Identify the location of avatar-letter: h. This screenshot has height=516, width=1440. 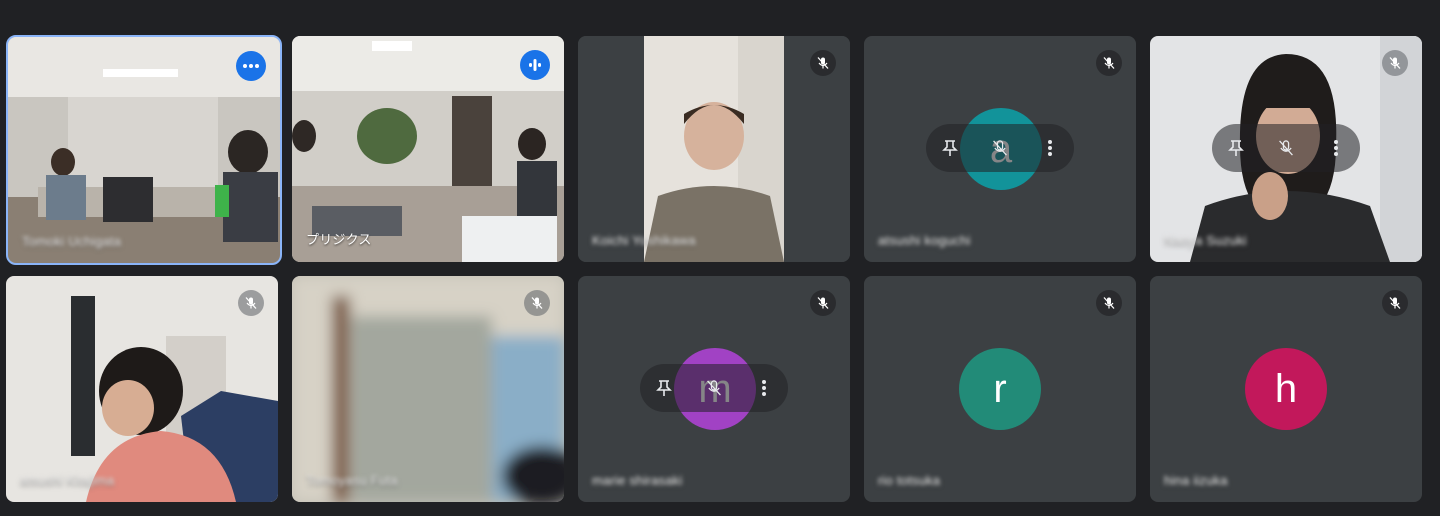
(1286, 388).